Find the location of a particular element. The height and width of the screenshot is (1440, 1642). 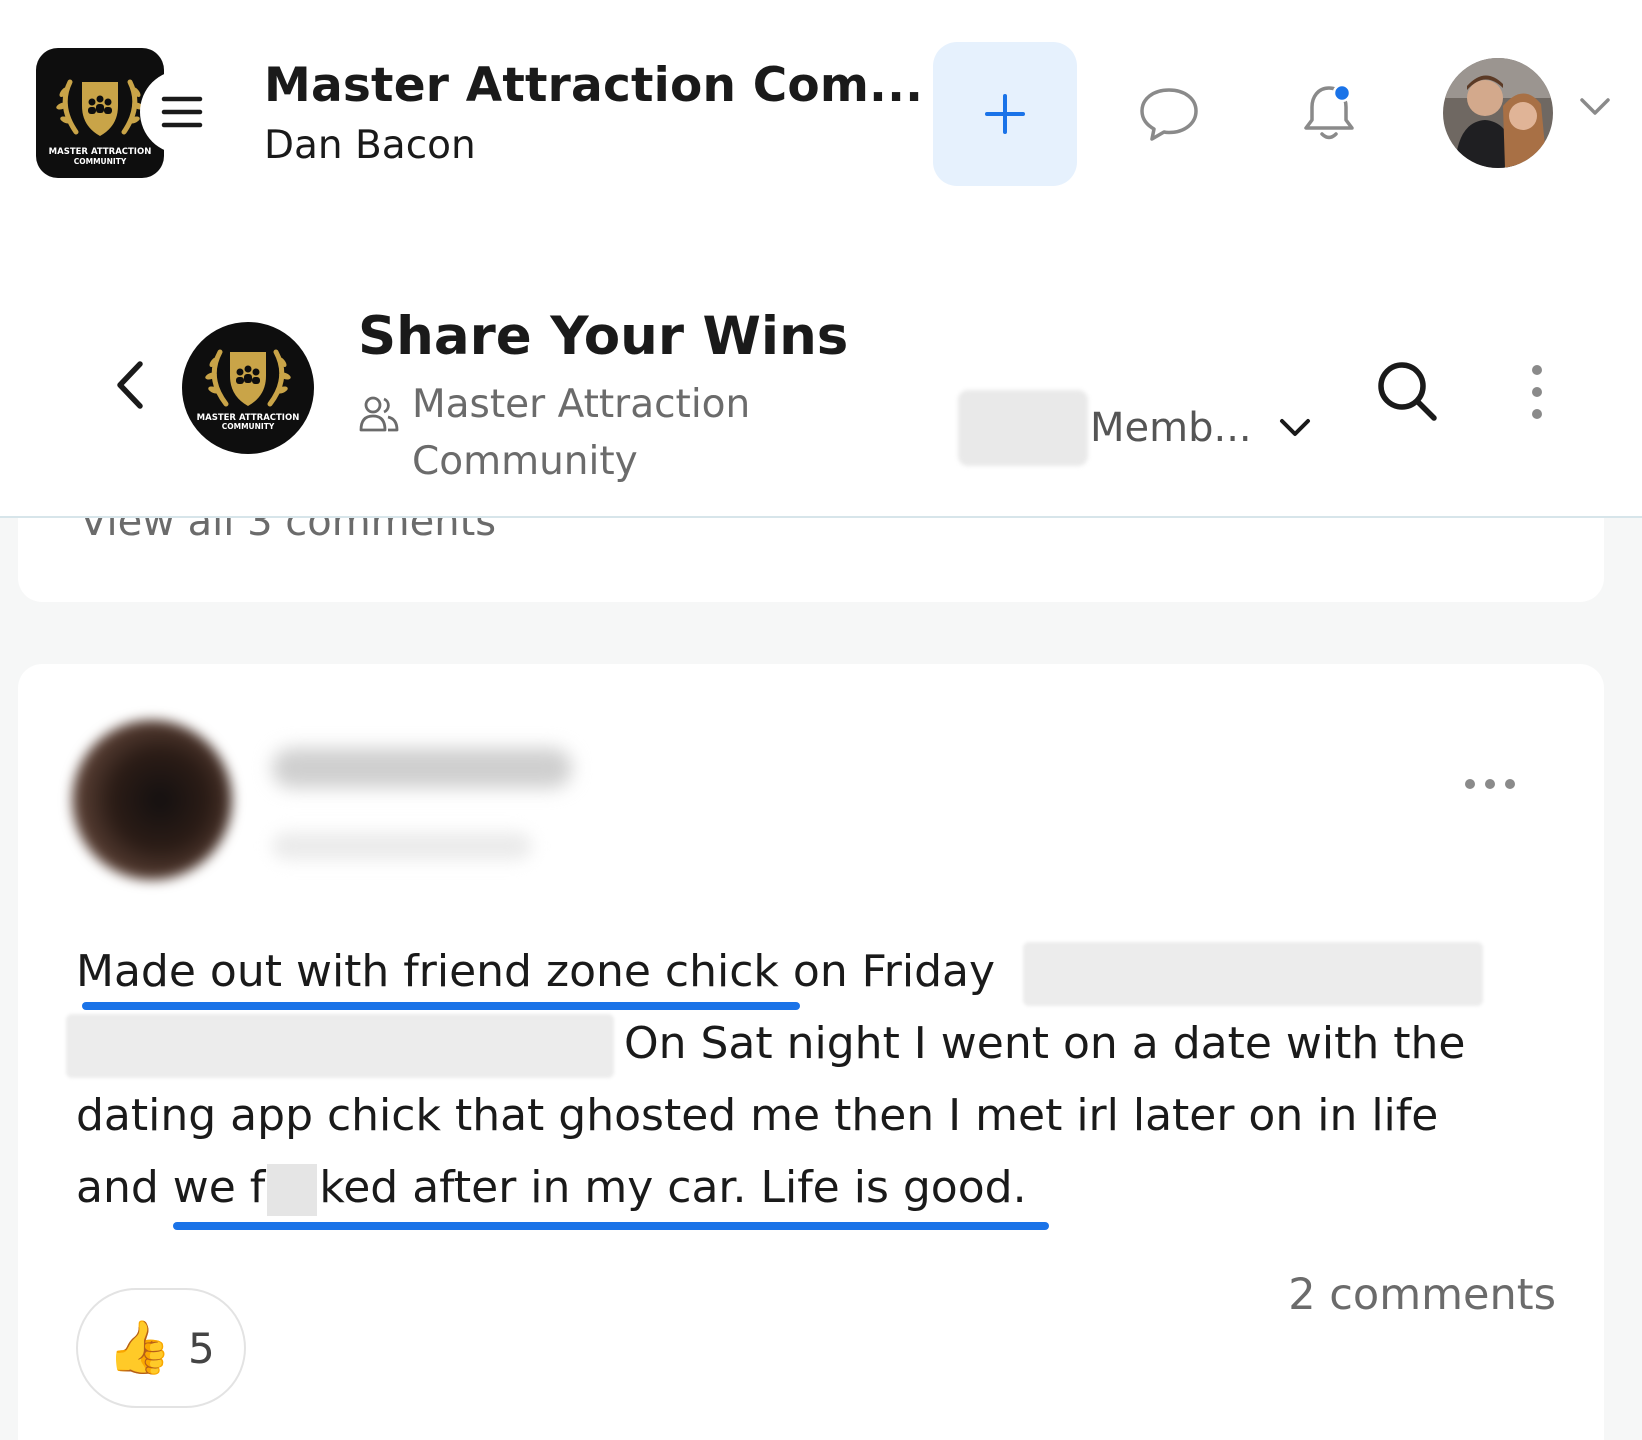

highlight-underline is located at coordinates (611, 1226).